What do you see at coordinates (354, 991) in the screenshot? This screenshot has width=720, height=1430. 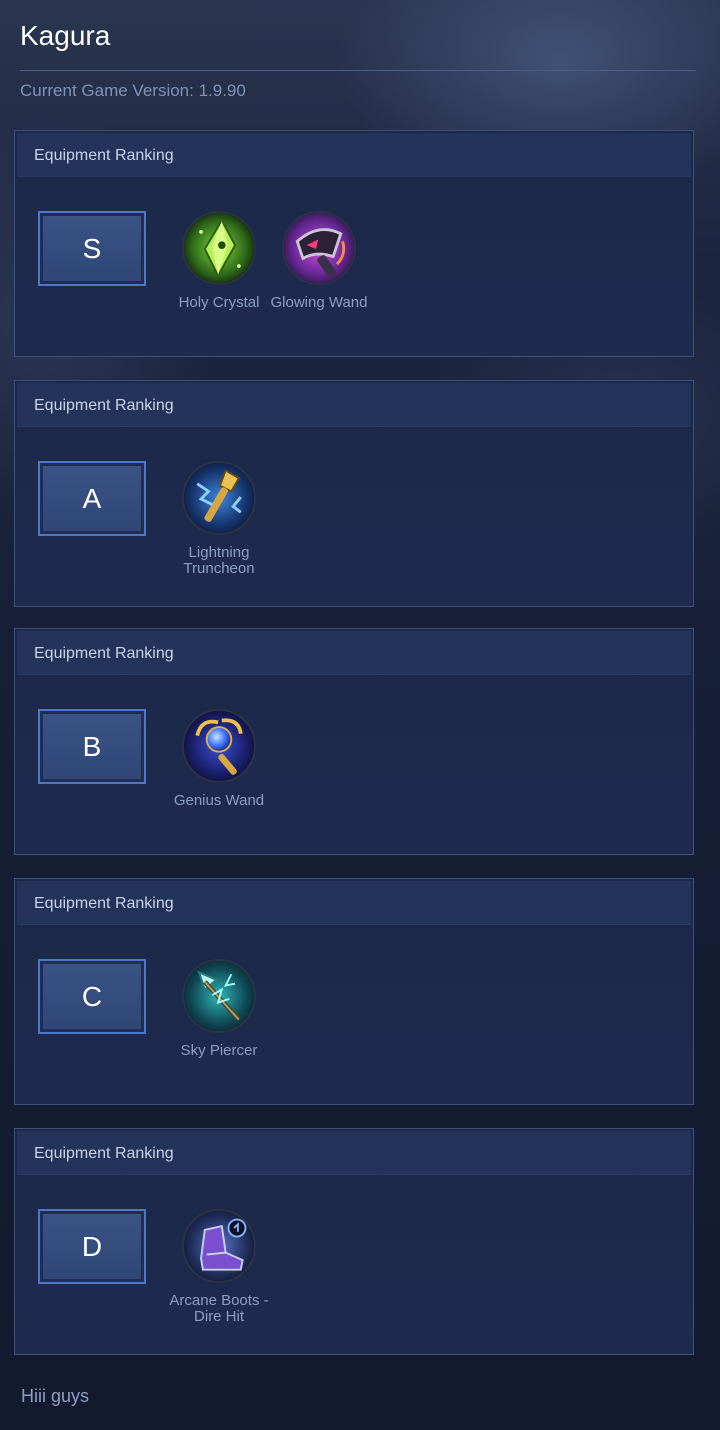 I see `equipment-ranking-panel-c: Equipment Ranking C Sky Piercer` at bounding box center [354, 991].